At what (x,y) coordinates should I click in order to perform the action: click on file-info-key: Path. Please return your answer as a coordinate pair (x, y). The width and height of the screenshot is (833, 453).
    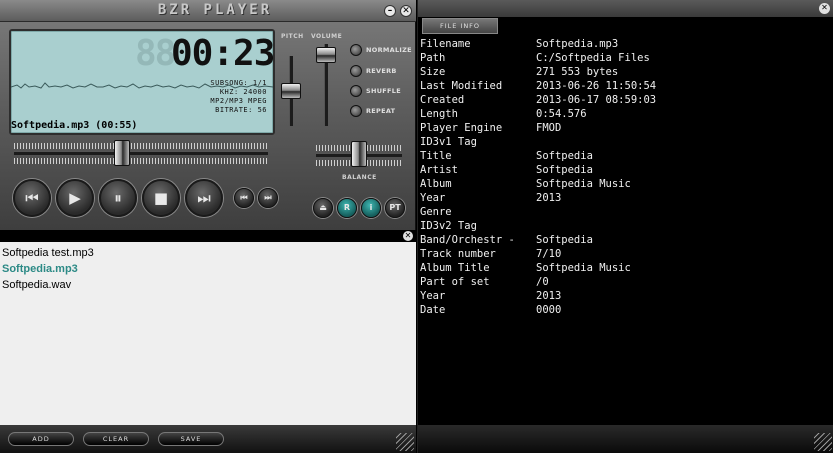
    Looking at the image, I should click on (433, 58).